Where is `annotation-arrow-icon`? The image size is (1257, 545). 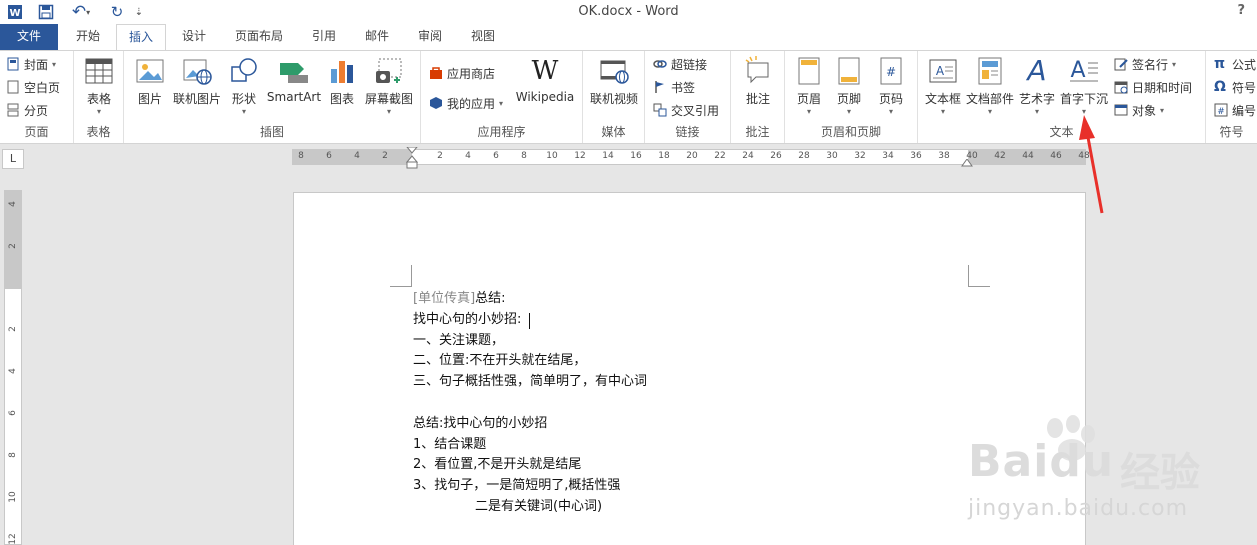 annotation-arrow-icon is located at coordinates (1091, 164).